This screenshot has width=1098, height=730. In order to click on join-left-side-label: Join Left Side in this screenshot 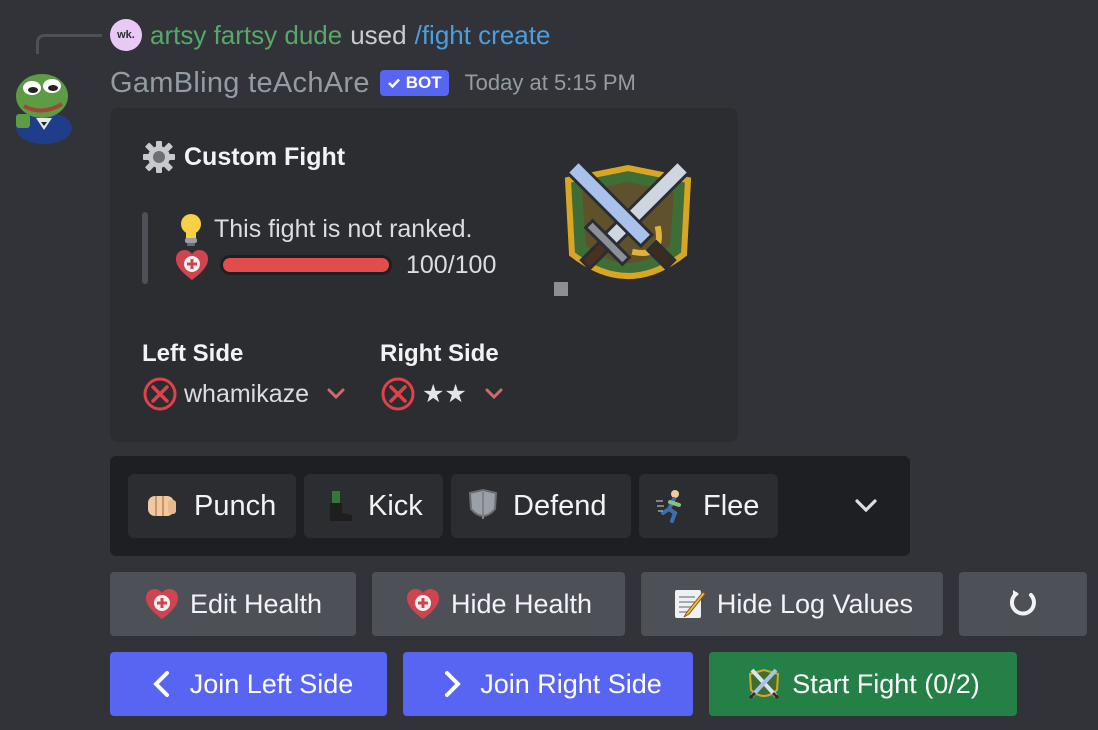, I will do `click(271, 683)`.